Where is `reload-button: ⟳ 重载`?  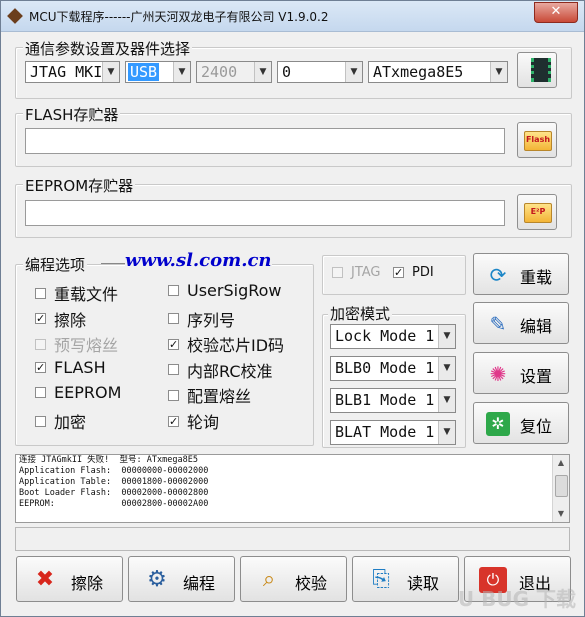
reload-button: ⟳ 重载 is located at coordinates (521, 274).